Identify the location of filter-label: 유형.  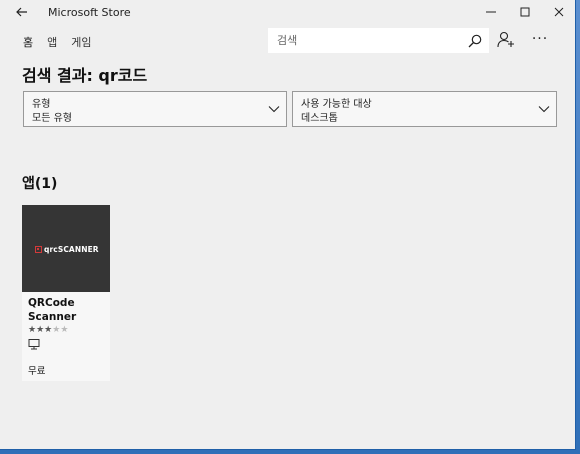
(41, 104).